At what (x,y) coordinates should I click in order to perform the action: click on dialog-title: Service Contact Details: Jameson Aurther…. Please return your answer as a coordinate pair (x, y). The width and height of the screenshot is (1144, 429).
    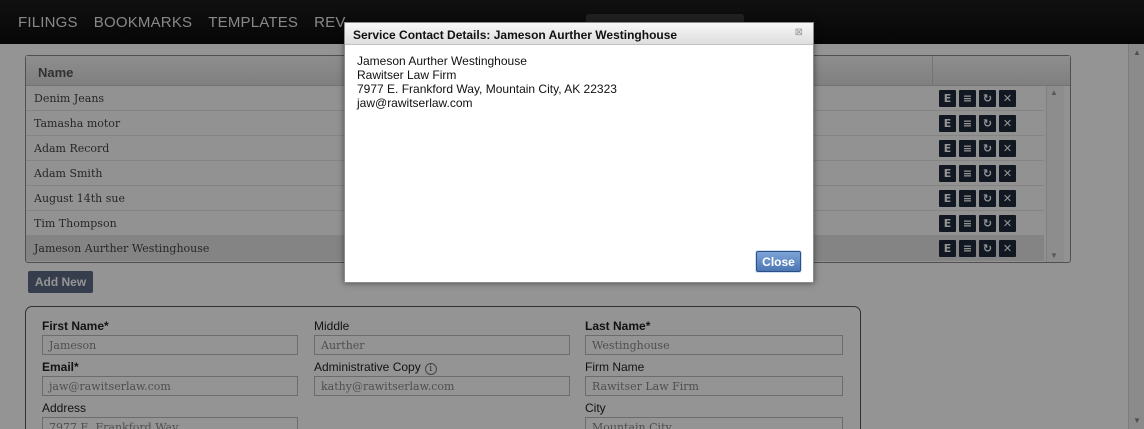
    Looking at the image, I should click on (515, 35).